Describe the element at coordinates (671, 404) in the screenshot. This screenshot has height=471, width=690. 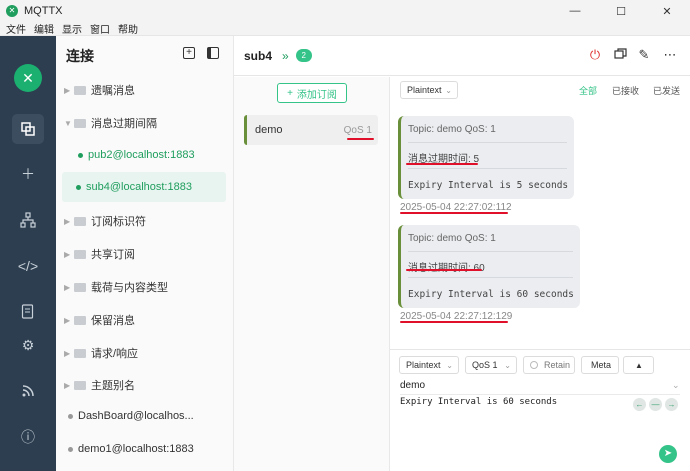
I see `history-next-icon: →` at that location.